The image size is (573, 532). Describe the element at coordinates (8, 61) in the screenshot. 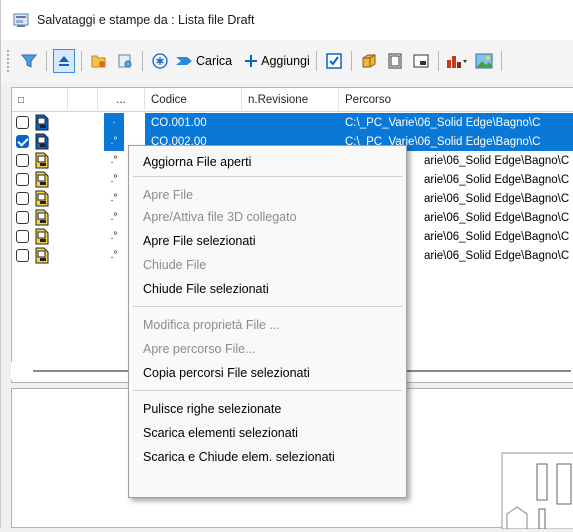

I see `toolbar-grip` at that location.